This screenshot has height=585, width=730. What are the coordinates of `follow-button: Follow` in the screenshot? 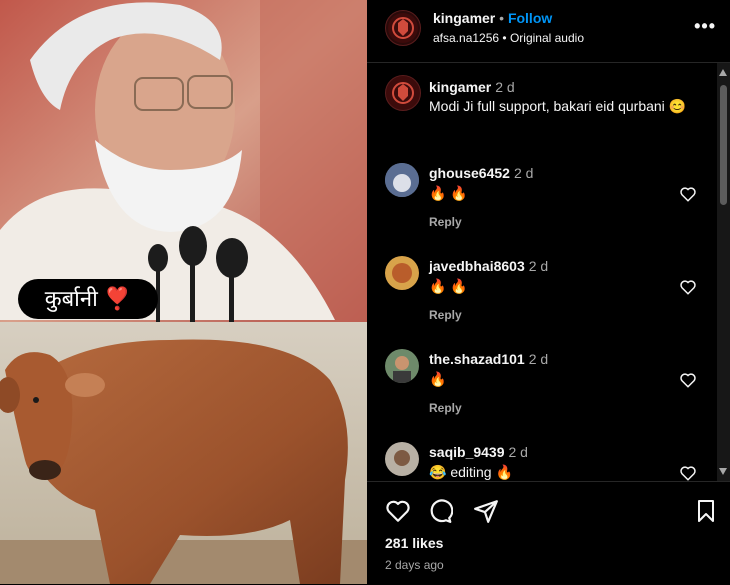 It's located at (530, 18).